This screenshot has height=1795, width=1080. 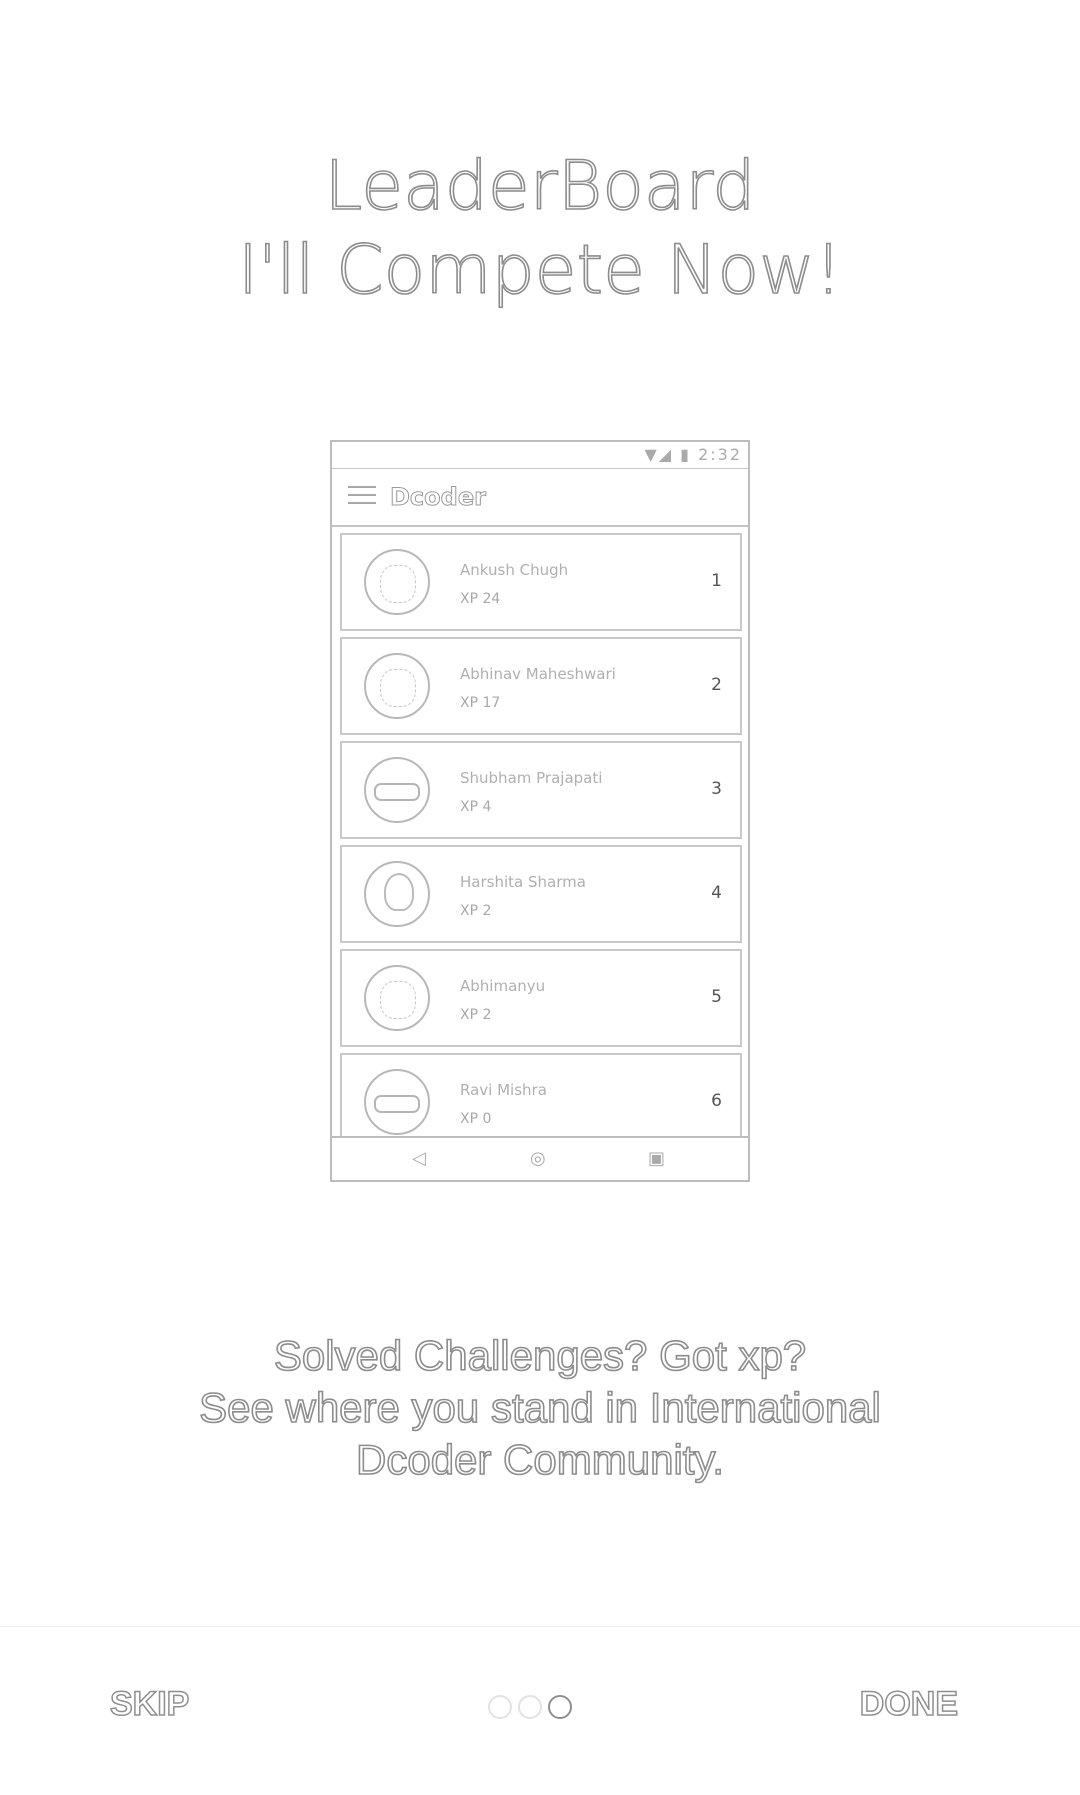 I want to click on user-rank: 5, so click(x=716, y=997).